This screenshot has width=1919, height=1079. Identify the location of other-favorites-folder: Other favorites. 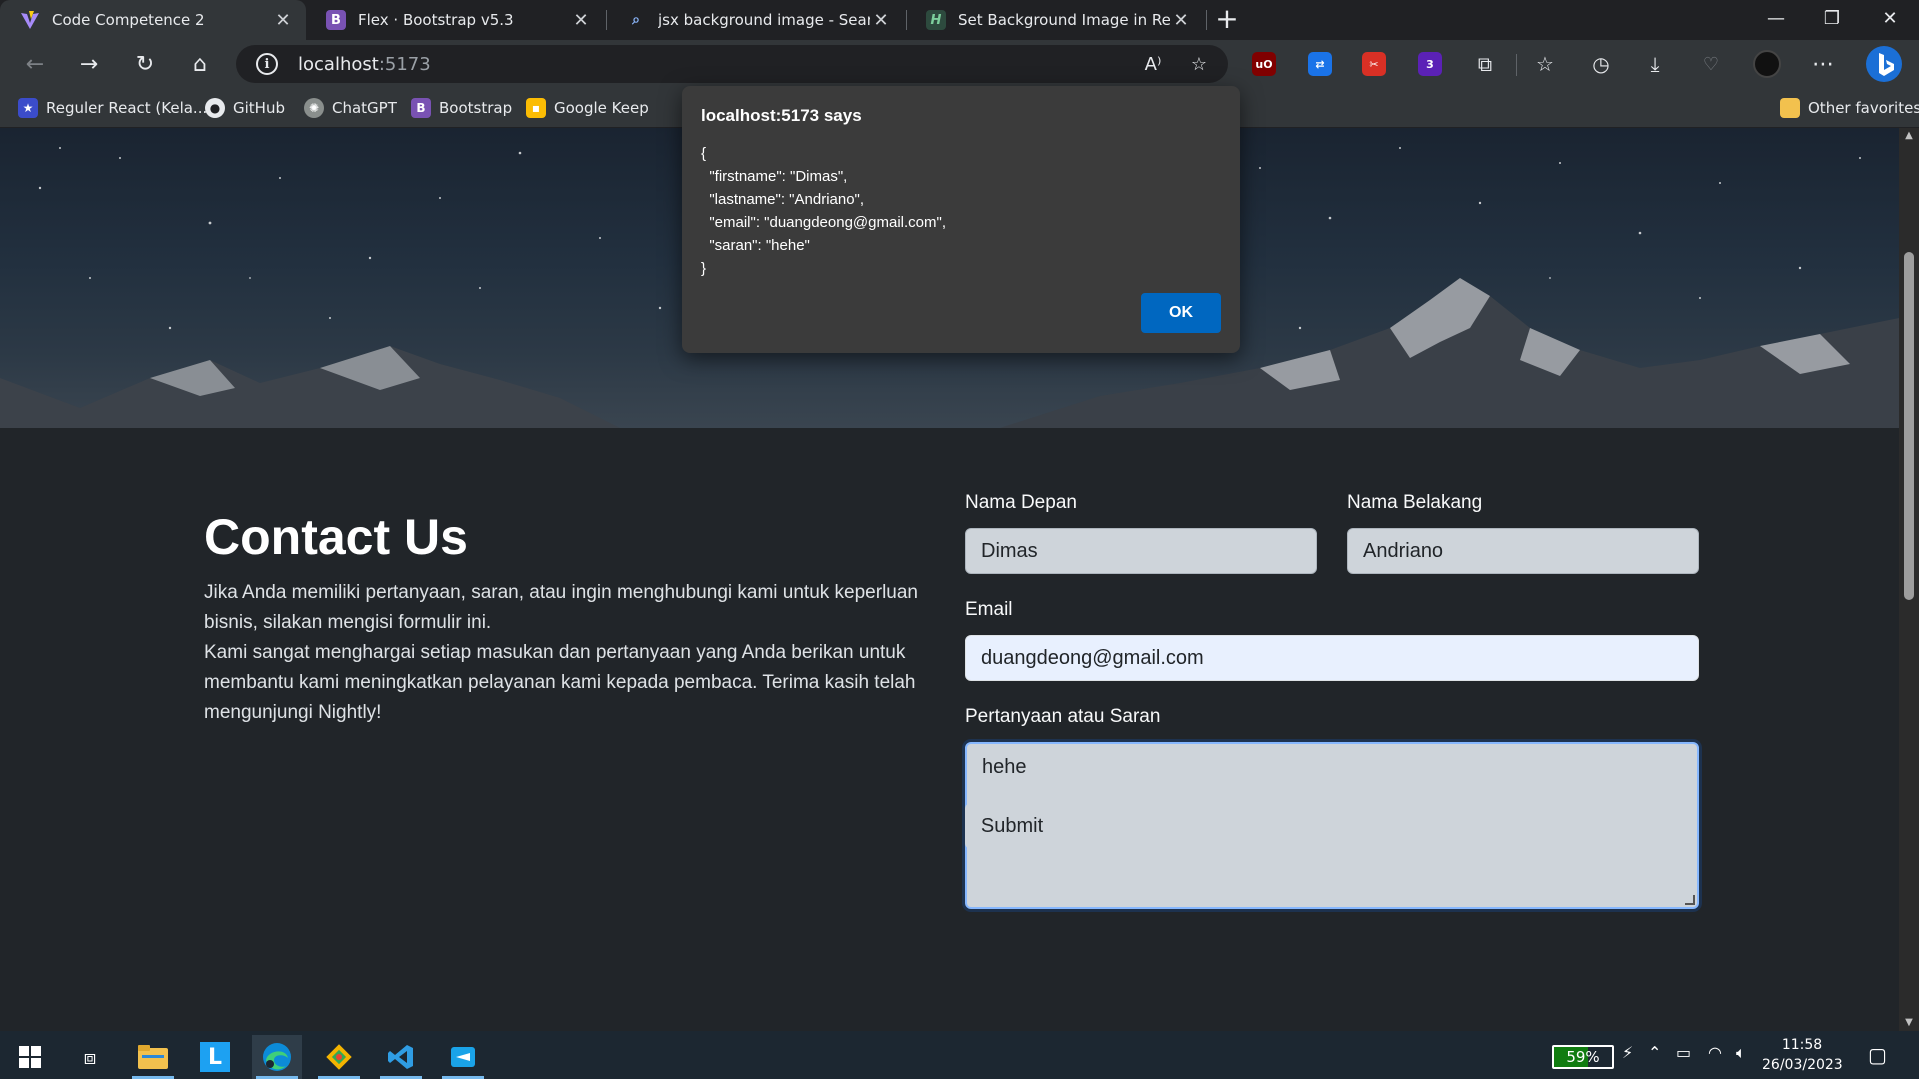
(1849, 108).